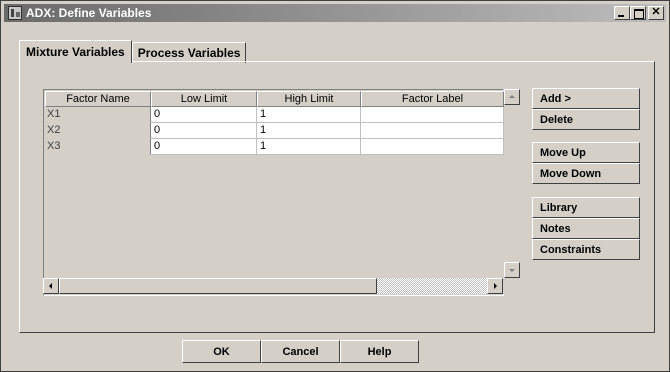 The width and height of the screenshot is (670, 372). What do you see at coordinates (586, 207) in the screenshot?
I see `library-button: Library` at bounding box center [586, 207].